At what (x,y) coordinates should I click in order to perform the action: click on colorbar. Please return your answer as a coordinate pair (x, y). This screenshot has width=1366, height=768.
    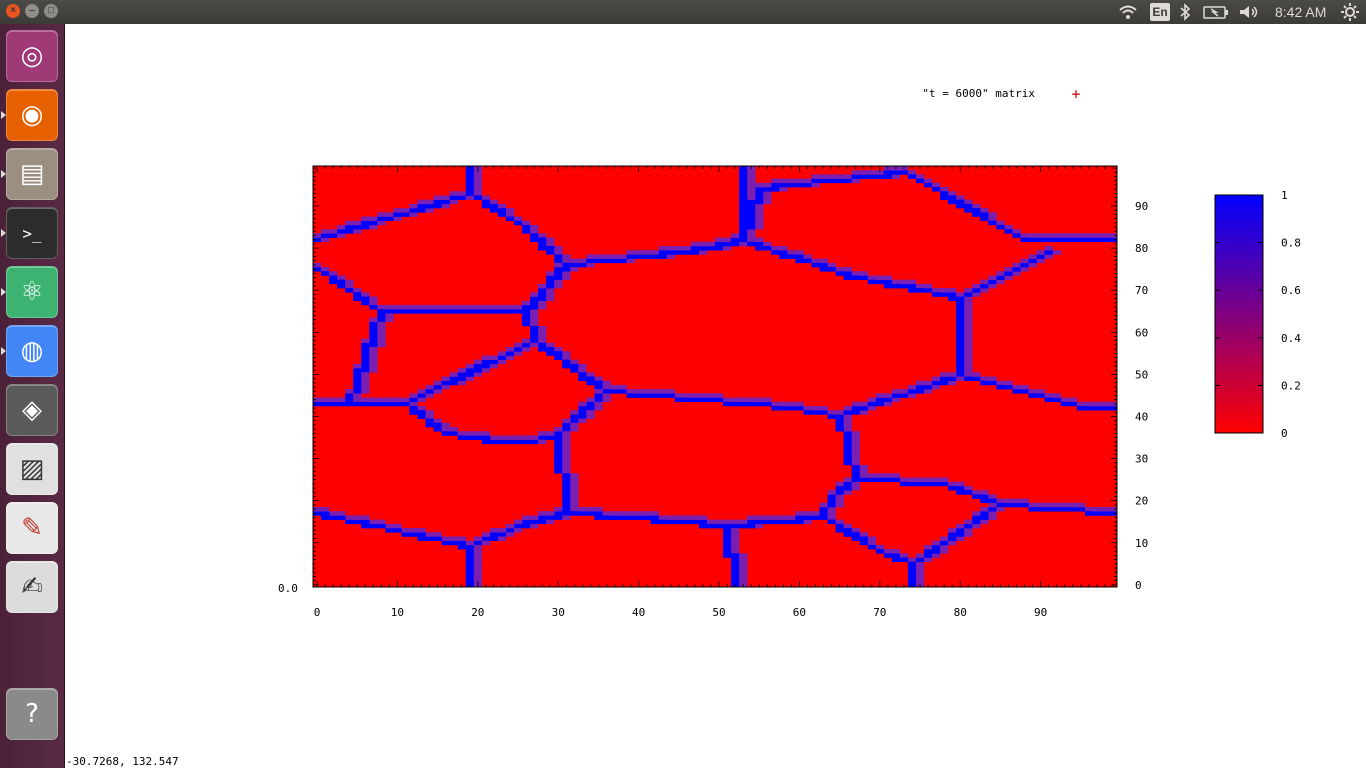
    Looking at the image, I should click on (1239, 314).